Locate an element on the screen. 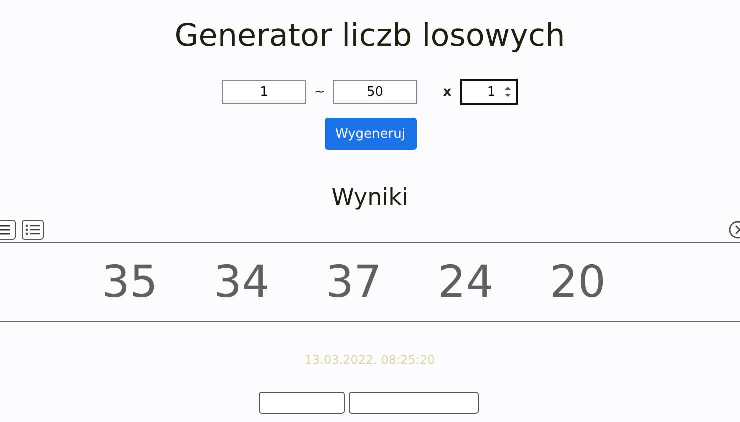 This screenshot has width=740, height=422. result-number: 37 is located at coordinates (354, 282).